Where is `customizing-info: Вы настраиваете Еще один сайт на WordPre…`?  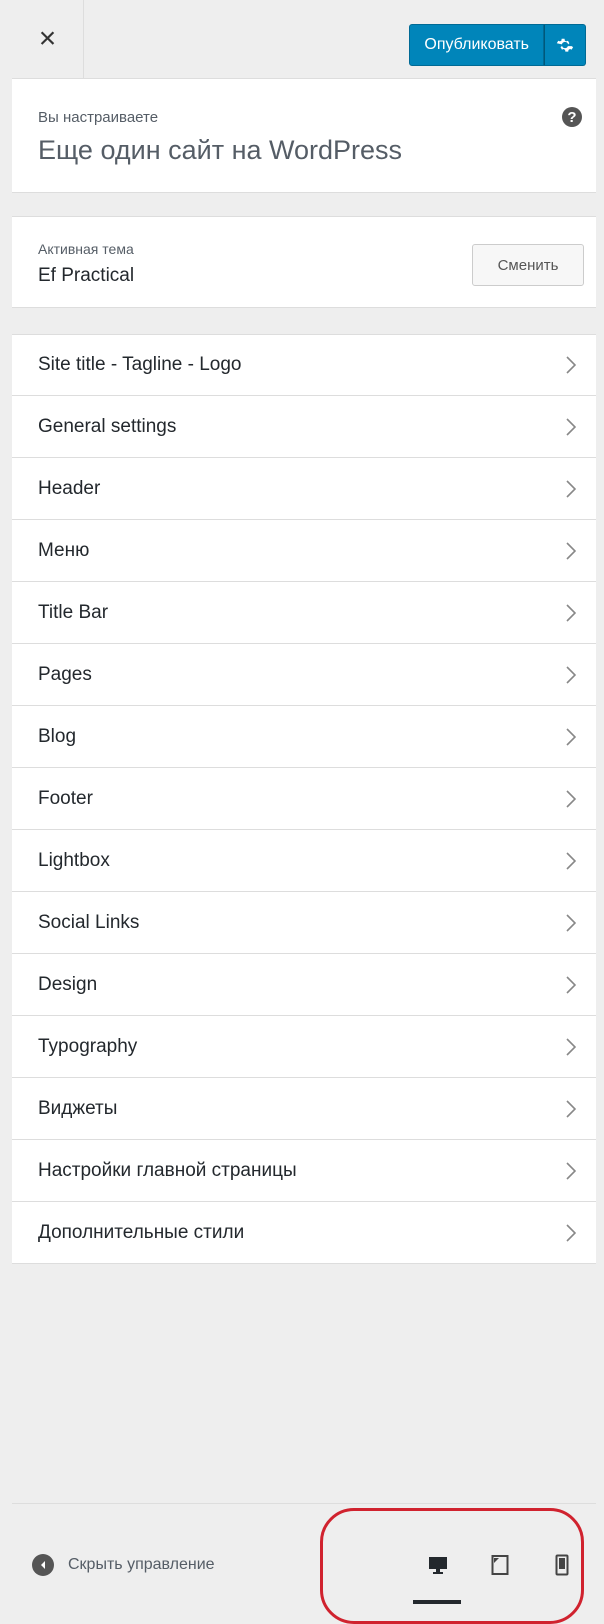
customizing-info: Вы настраиваете Еще один сайт на WordPre… is located at coordinates (304, 136).